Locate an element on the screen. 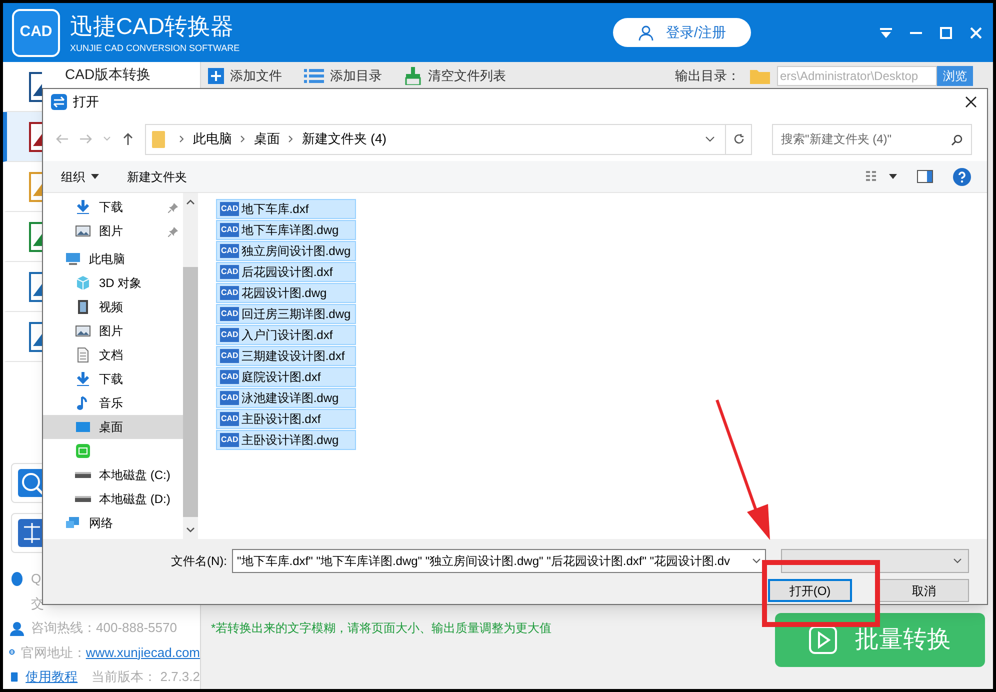 The image size is (996, 692). play-icon is located at coordinates (823, 640).